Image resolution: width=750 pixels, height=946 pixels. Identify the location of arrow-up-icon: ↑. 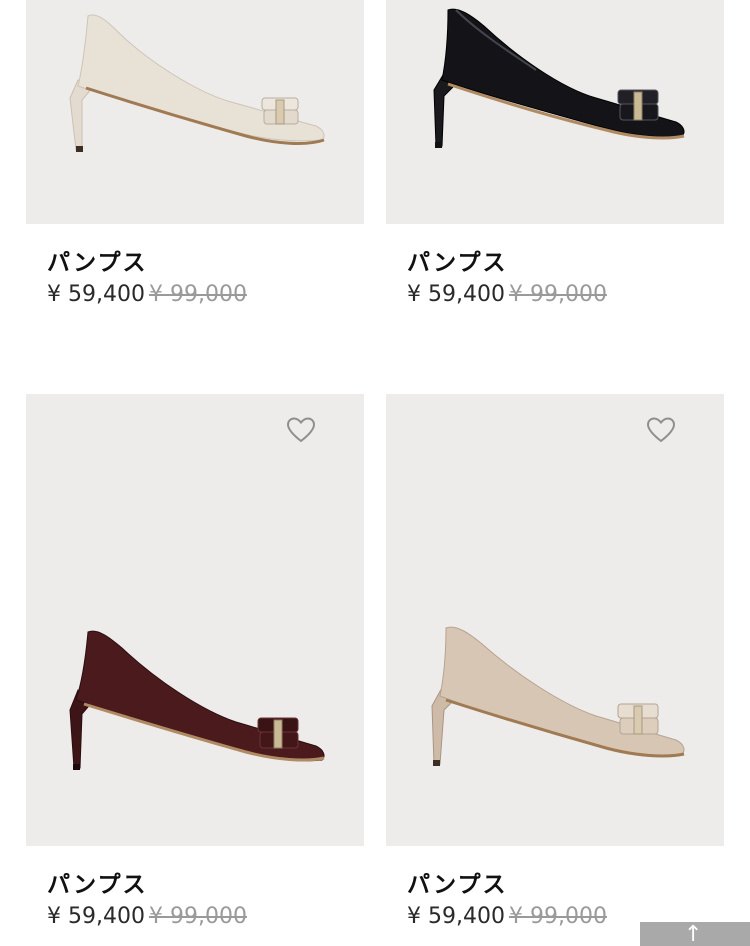
(693, 934).